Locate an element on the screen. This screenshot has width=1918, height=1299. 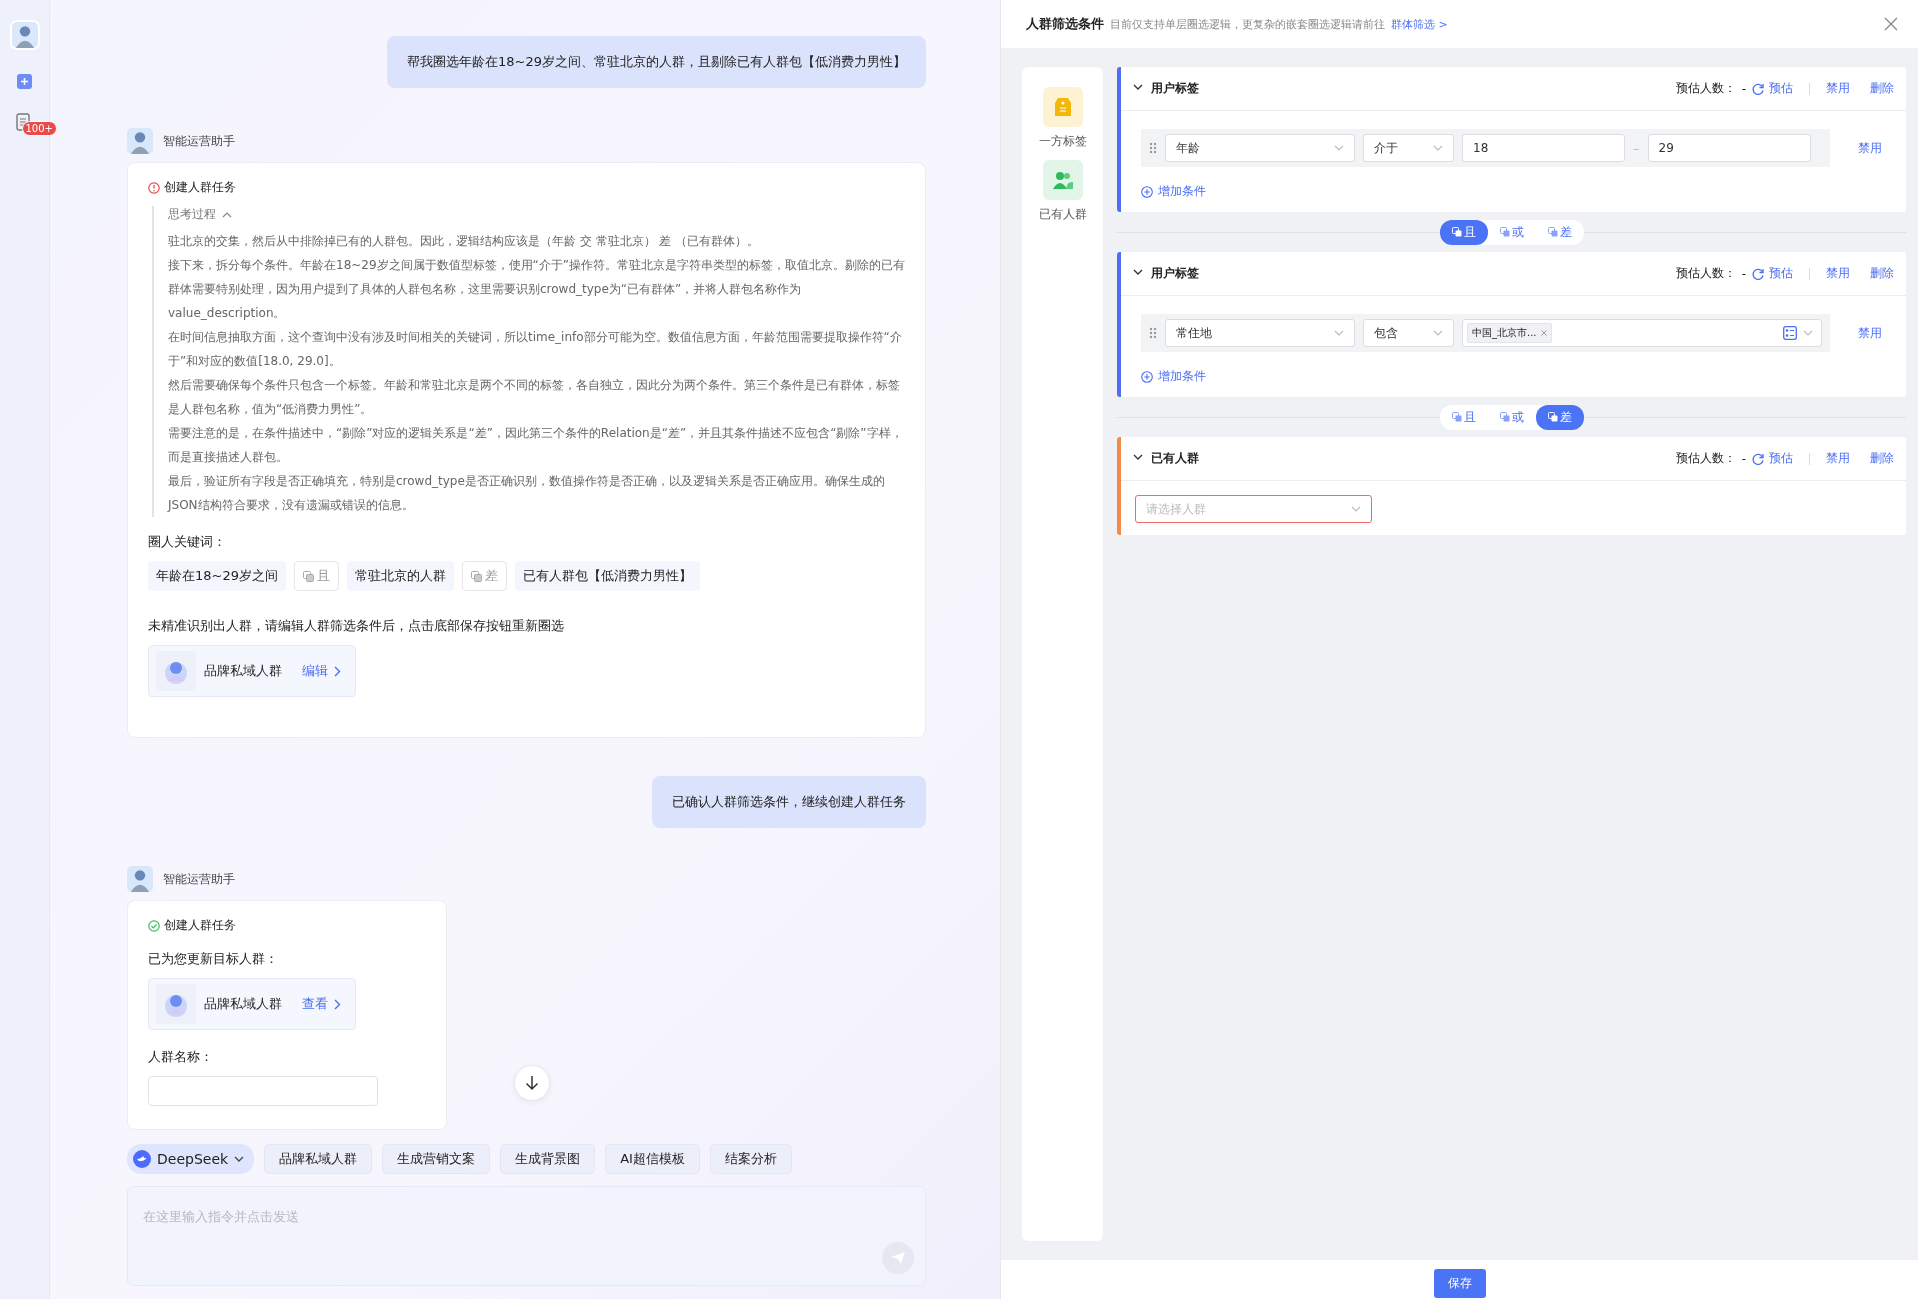
thinking-paragraph: 需要注意的是，在条件描述中，“剔除”对应的逻辑关系是“差”，因此第三个条件的Relation是“差”，并且其条件描述不应包含“剔除”字样，而是直接描述人群包。 is located at coordinates (536, 445).